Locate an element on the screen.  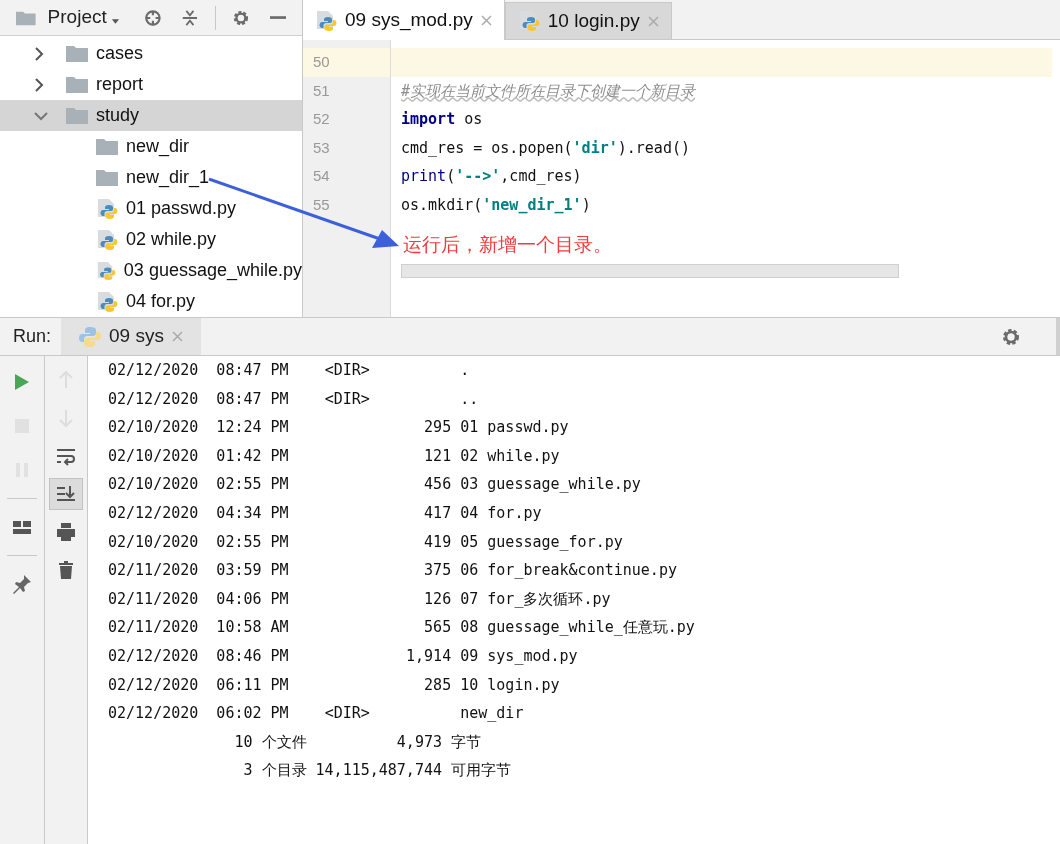
run-tab: 09 sys is located at coordinates (131, 336).